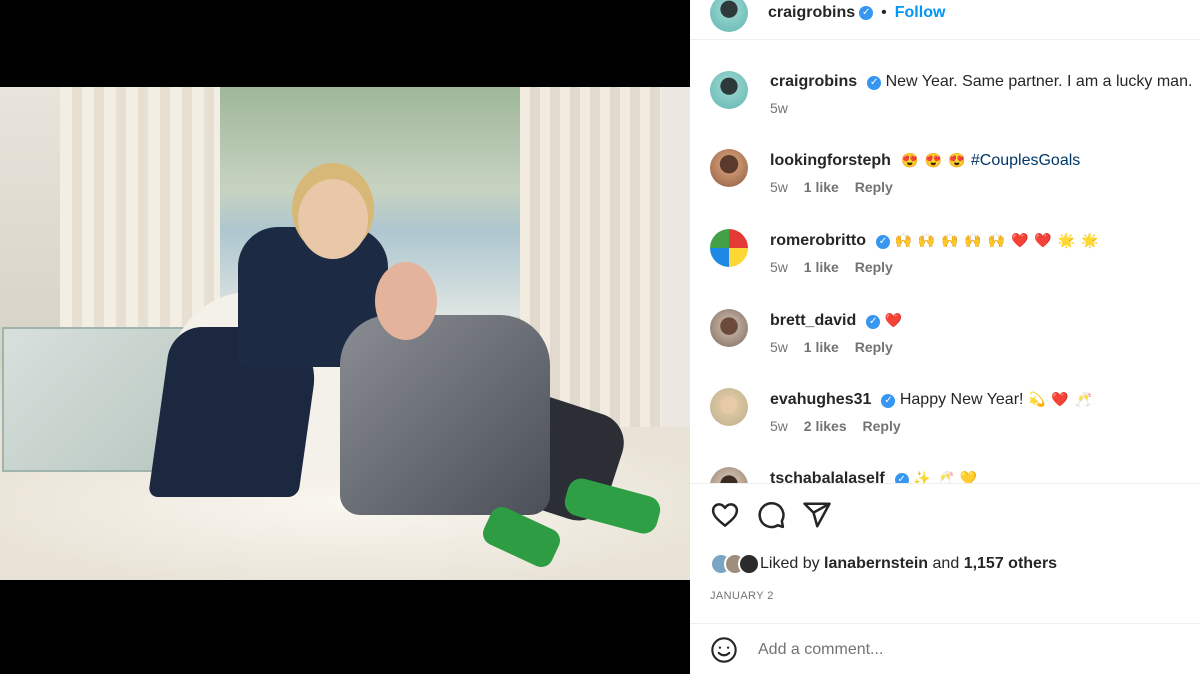 This screenshot has width=1200, height=674. I want to click on author-avatar, so click(729, 16).